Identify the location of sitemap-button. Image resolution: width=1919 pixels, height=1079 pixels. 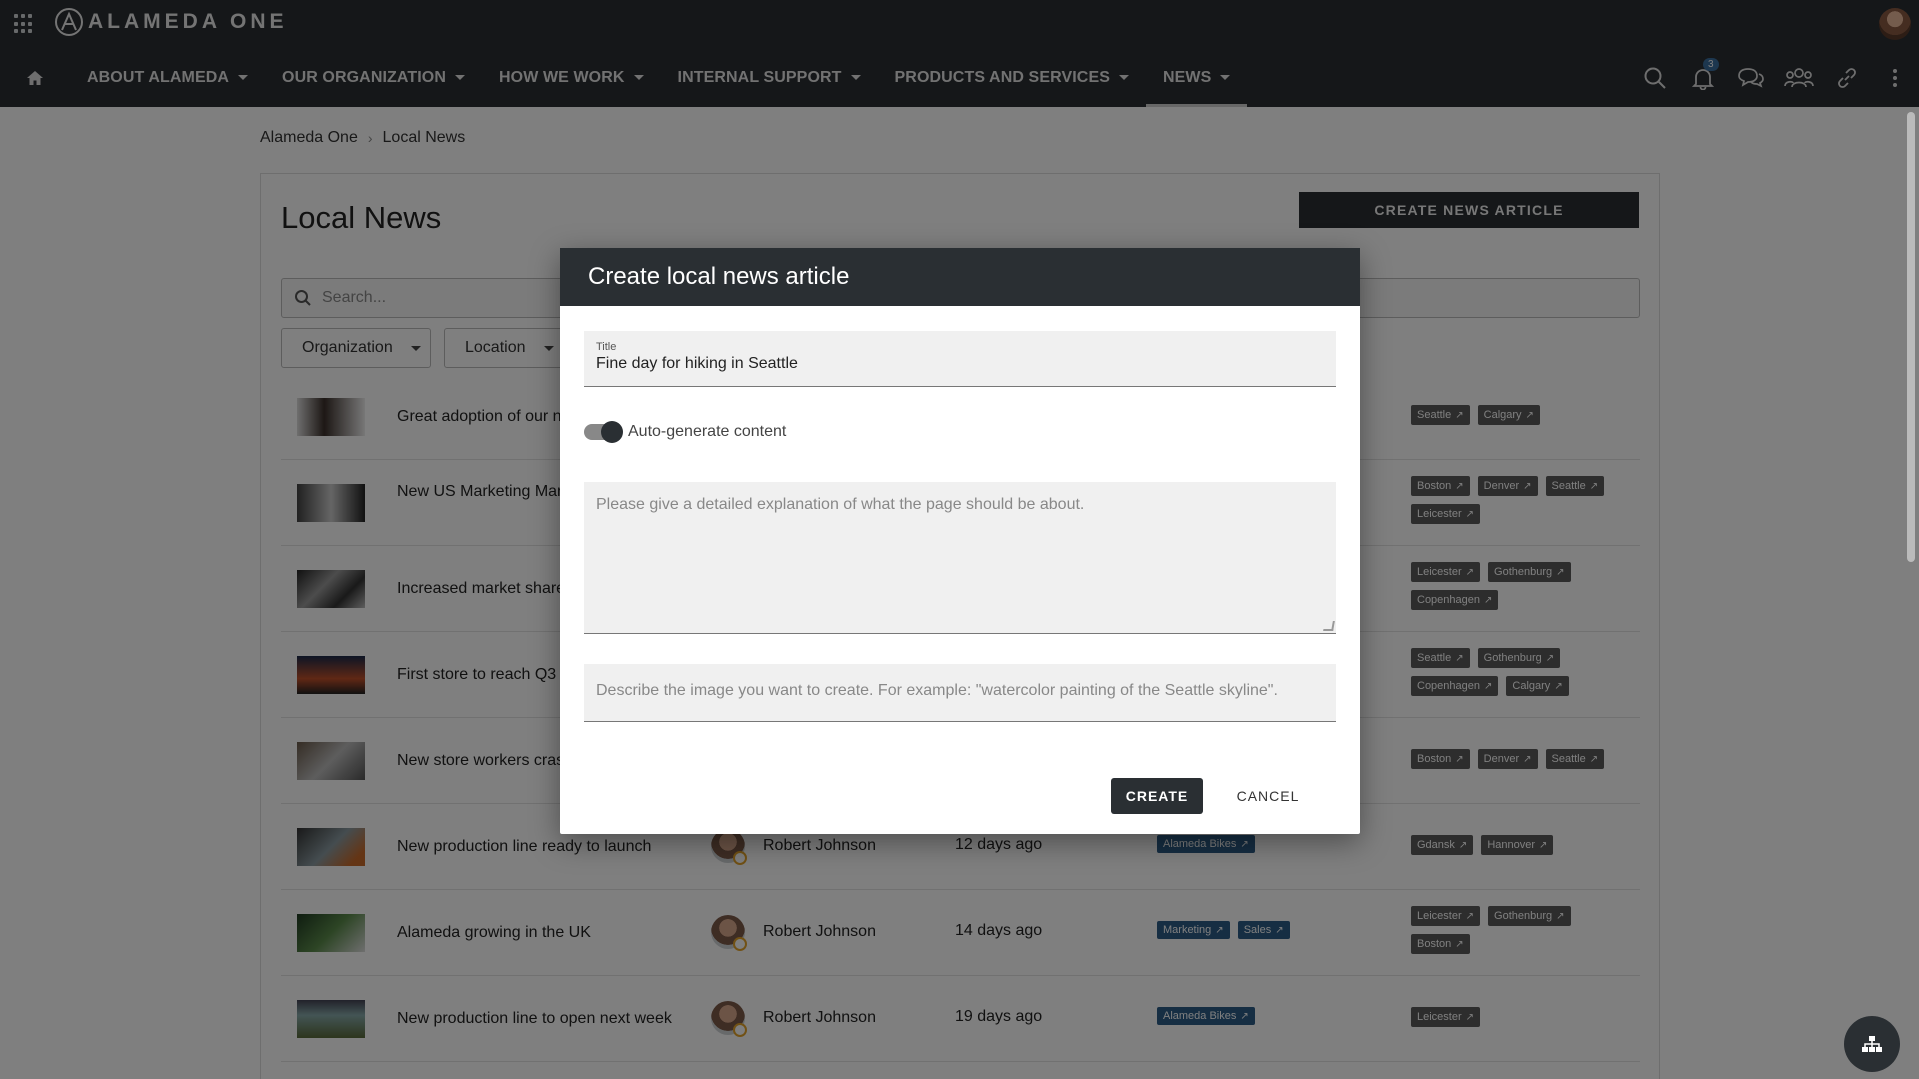
(1872, 1044).